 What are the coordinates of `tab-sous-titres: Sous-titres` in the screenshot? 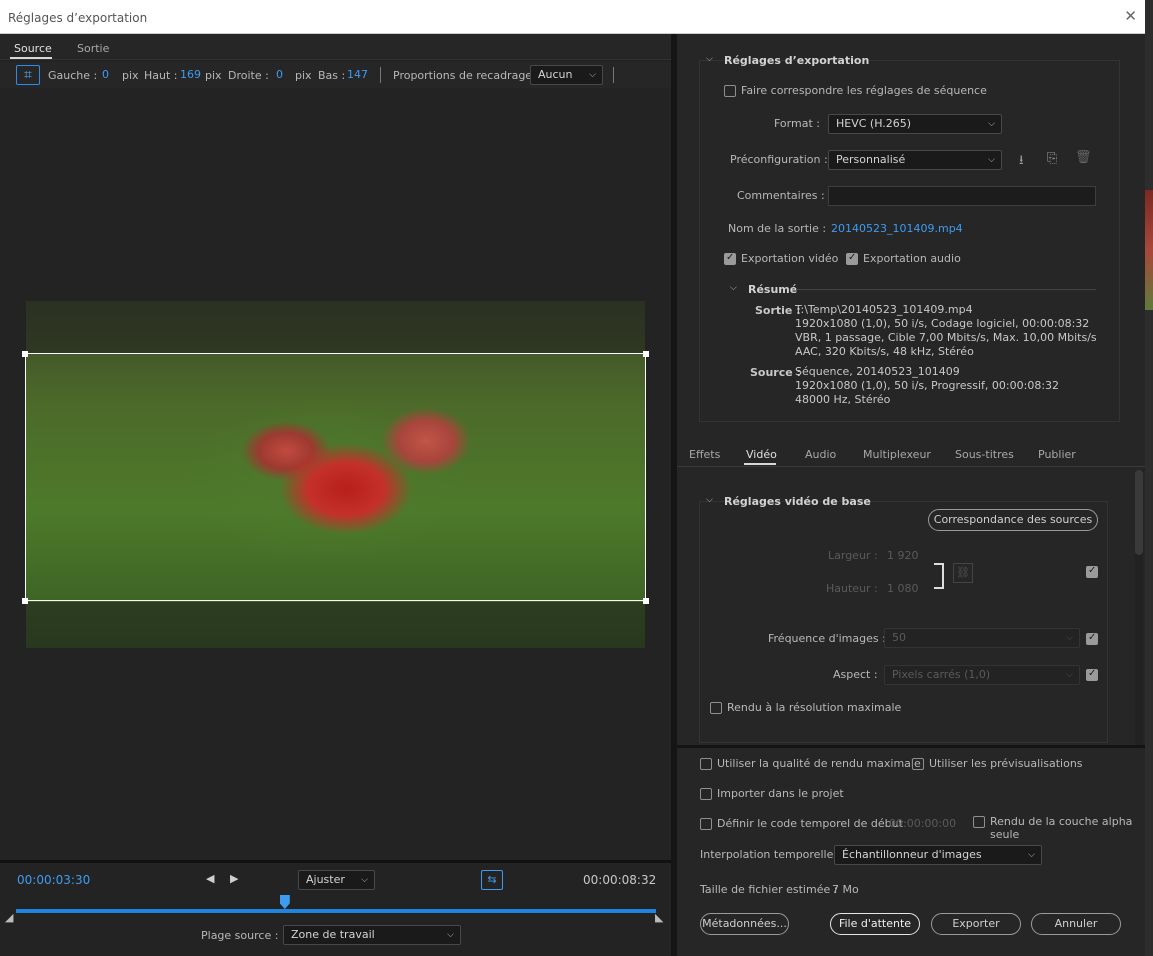 It's located at (984, 454).